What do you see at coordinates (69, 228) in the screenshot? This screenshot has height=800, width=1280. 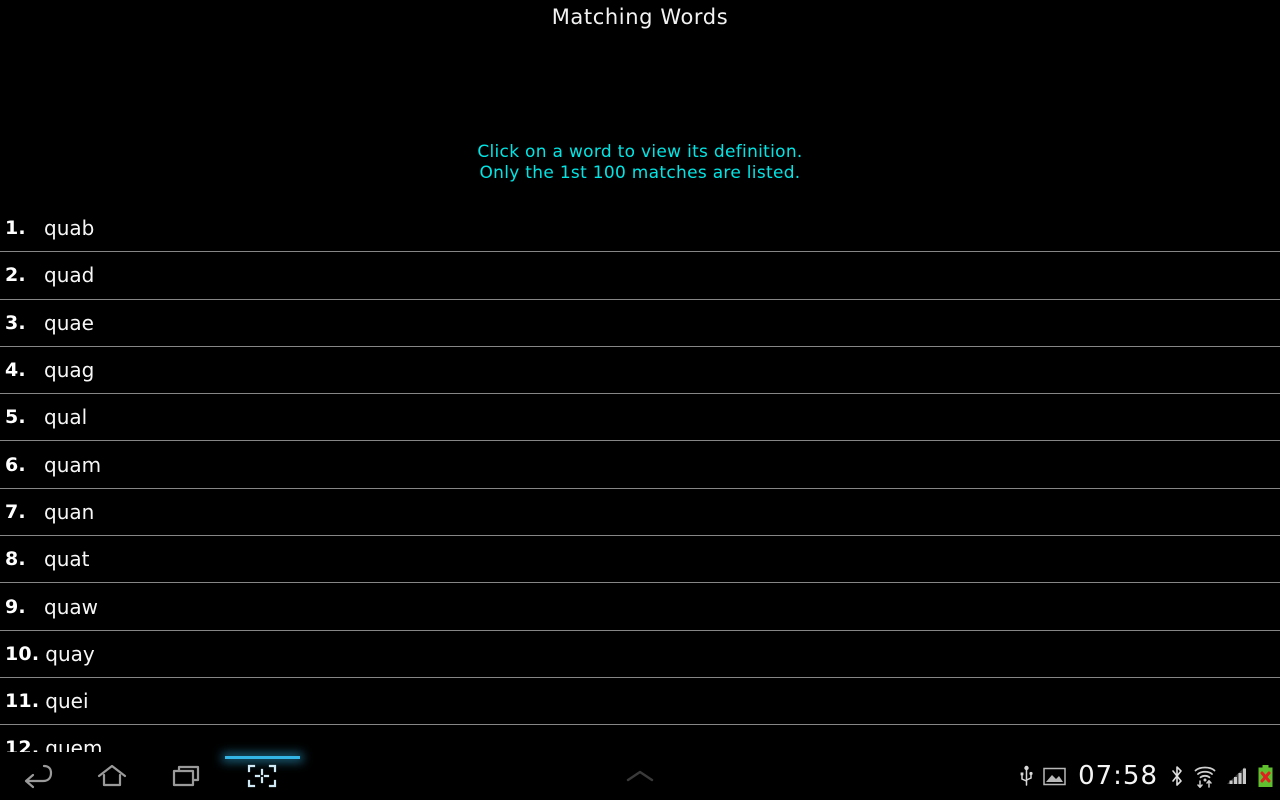 I see `word-item-text: quab` at bounding box center [69, 228].